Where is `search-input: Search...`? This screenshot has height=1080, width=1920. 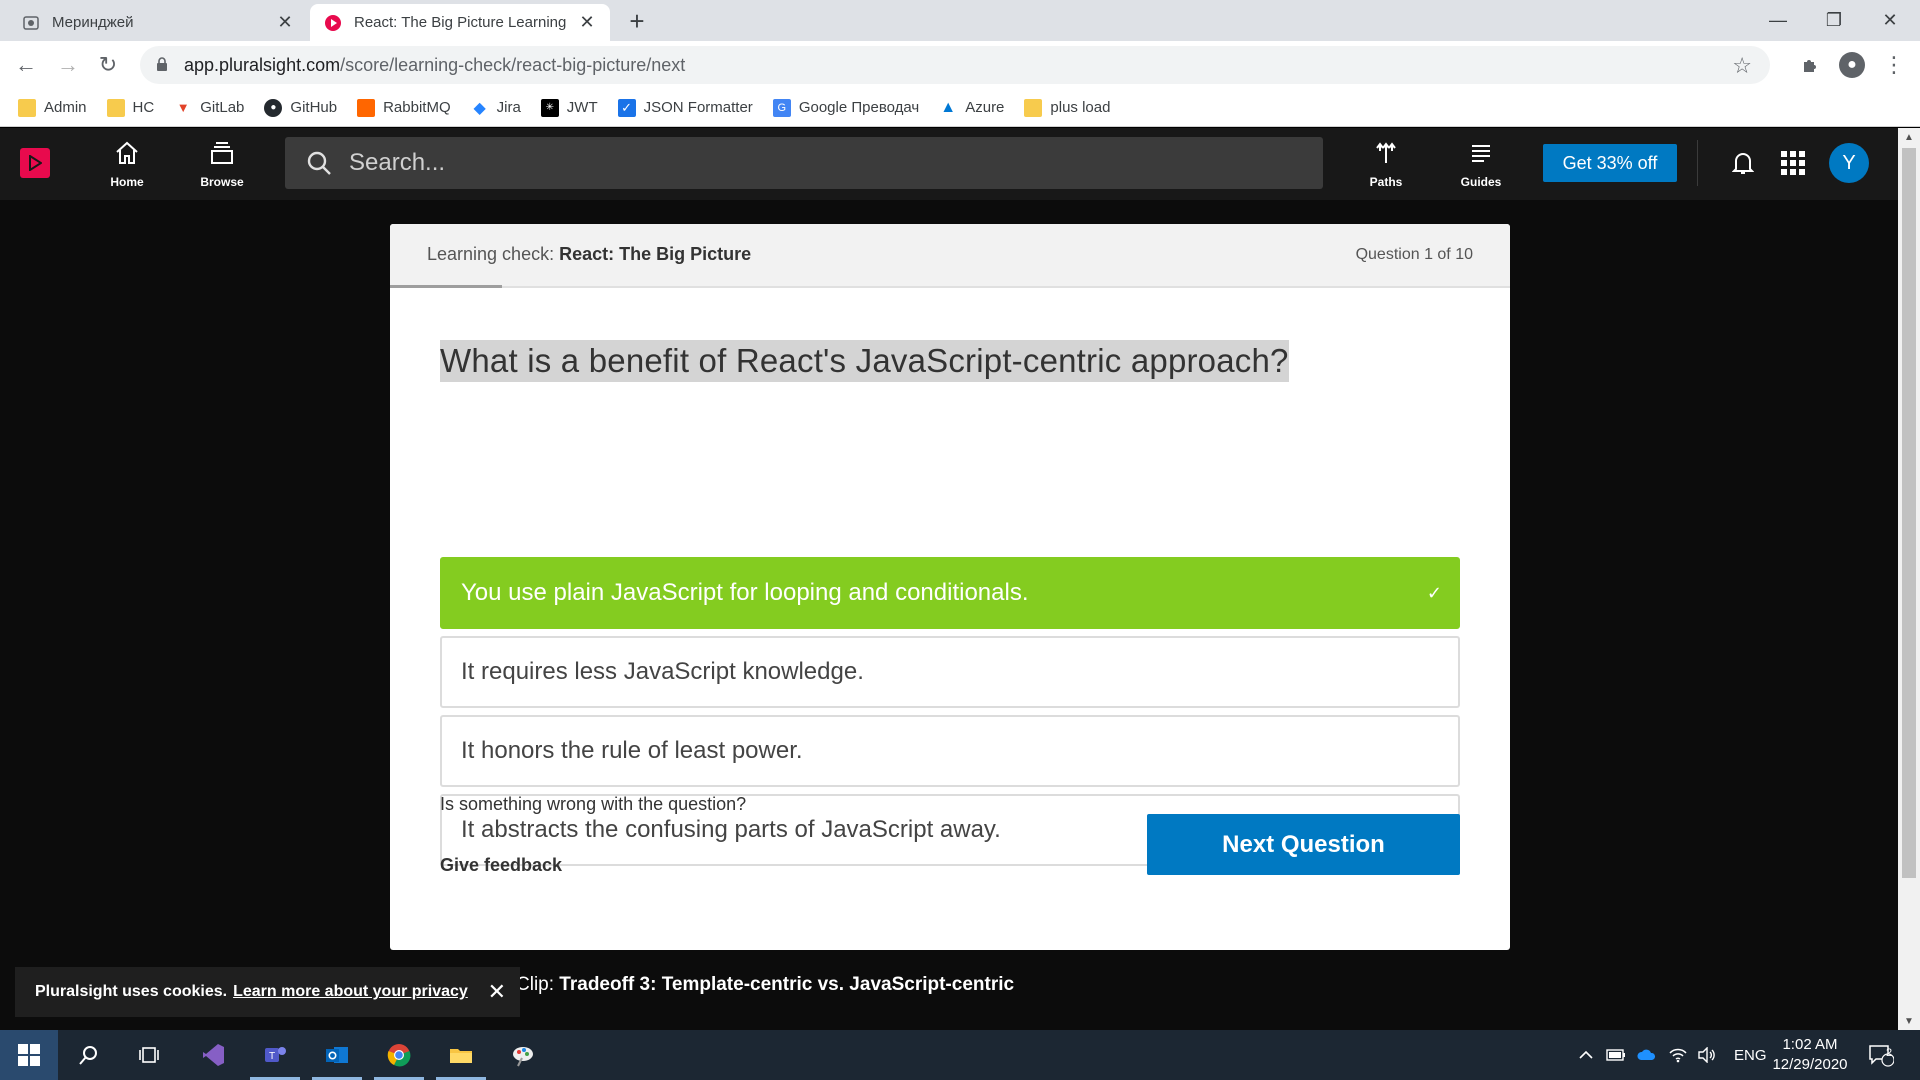
search-input: Search... is located at coordinates (804, 163).